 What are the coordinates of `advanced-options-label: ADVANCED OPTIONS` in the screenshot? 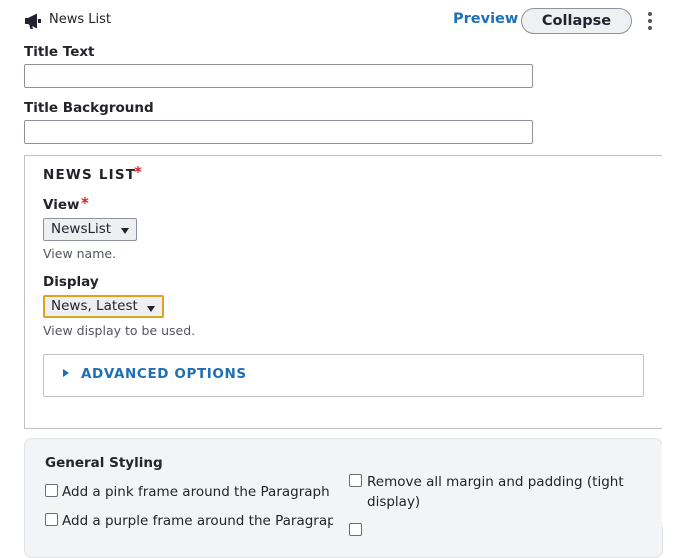 It's located at (164, 374).